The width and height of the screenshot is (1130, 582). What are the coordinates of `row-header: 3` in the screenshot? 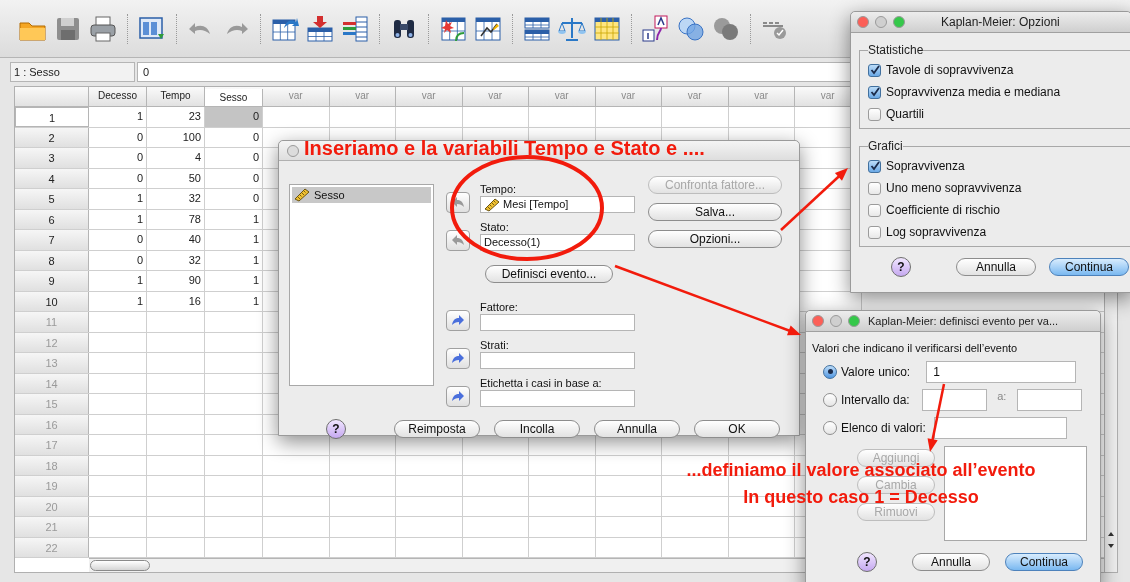 It's located at (52, 158).